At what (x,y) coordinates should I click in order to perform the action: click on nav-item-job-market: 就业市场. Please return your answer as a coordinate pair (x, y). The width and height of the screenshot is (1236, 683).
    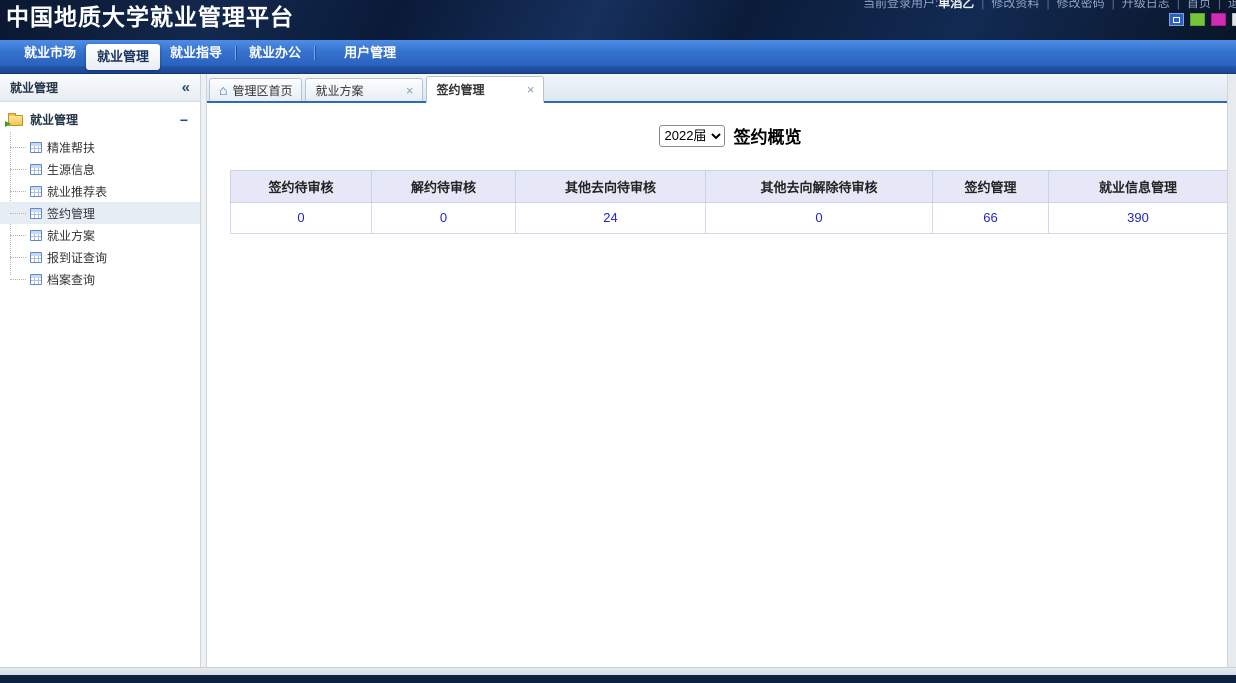
    Looking at the image, I should click on (50, 53).